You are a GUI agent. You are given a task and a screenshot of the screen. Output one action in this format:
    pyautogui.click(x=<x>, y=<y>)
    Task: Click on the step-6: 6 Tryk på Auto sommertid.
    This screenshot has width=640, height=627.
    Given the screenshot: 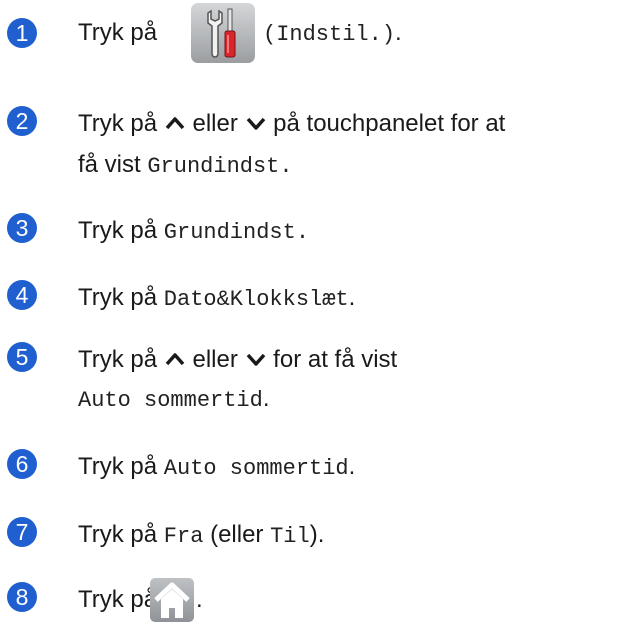 What is the action you would take?
    pyautogui.click(x=320, y=469)
    